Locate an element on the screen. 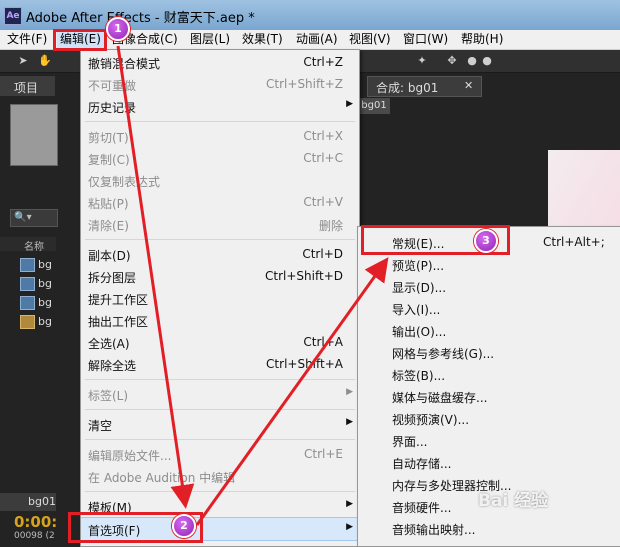  watermark-logo: Bai 经验 is located at coordinates (513, 501).